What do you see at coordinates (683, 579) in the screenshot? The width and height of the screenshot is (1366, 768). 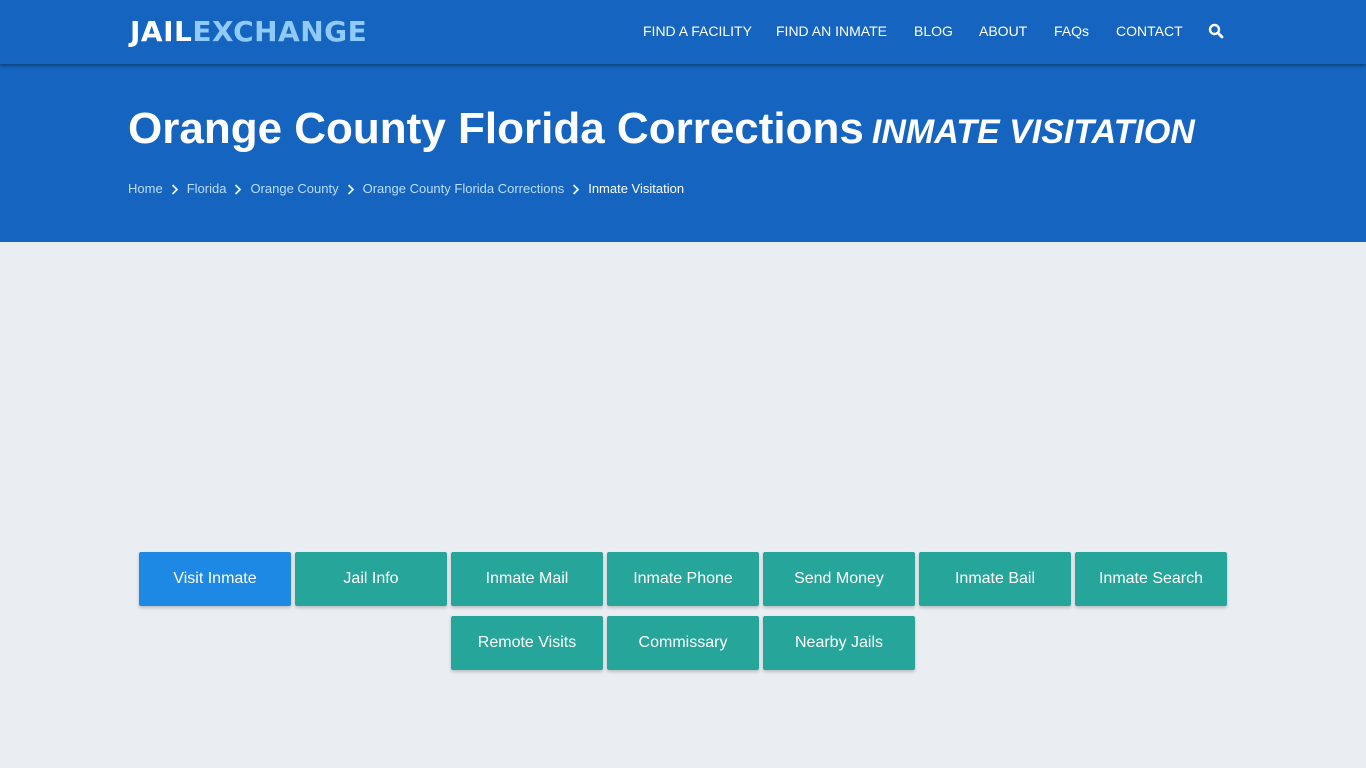 I see `inmate-phone-button: Inmate Phone` at bounding box center [683, 579].